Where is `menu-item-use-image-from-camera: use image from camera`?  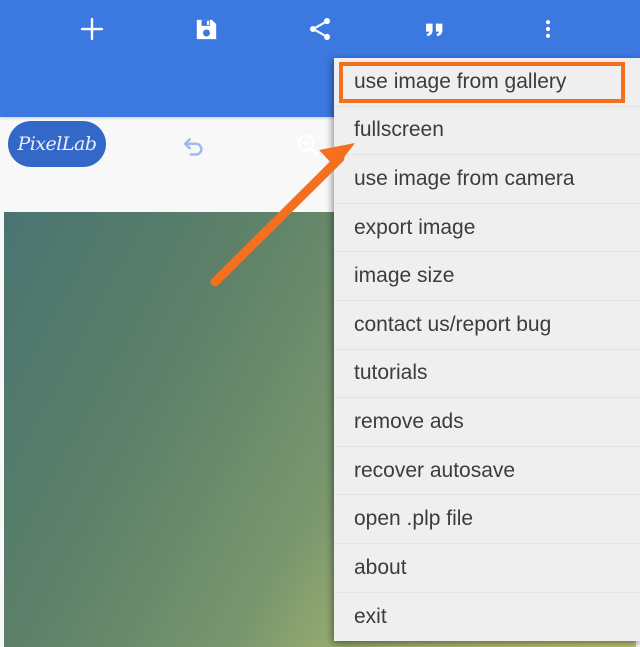 menu-item-use-image-from-camera: use image from camera is located at coordinates (487, 179).